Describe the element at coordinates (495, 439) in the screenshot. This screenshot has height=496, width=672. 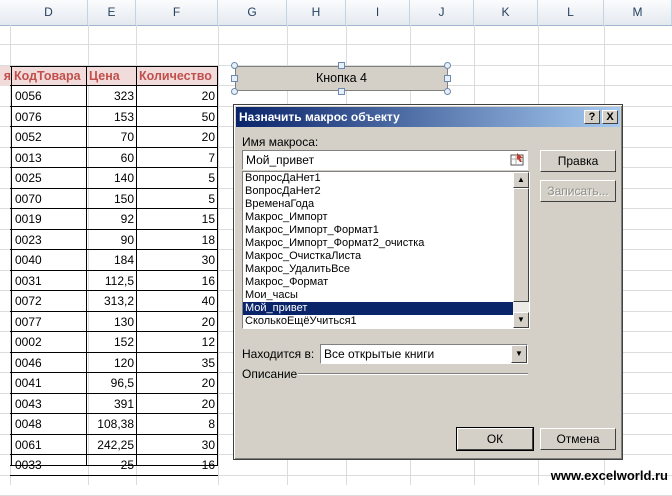
I see `ok-button: ОК` at that location.